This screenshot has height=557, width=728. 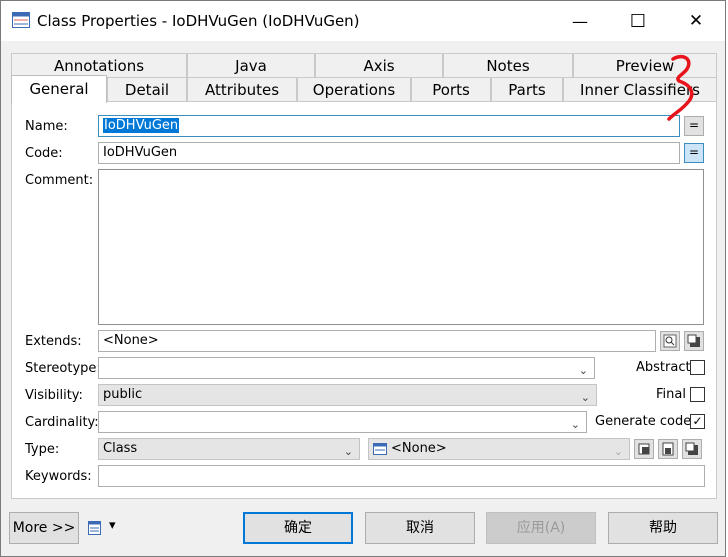 What do you see at coordinates (499, 449) in the screenshot?
I see `type-related-combo: <None> ⌄` at bounding box center [499, 449].